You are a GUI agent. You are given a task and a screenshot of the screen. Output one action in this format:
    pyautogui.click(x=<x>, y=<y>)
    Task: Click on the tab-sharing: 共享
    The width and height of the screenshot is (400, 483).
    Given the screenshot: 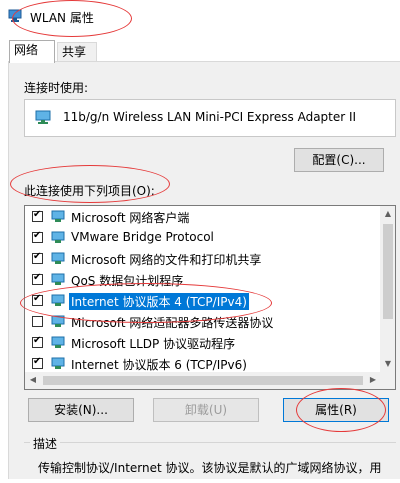 What is the action you would take?
    pyautogui.click(x=77, y=52)
    